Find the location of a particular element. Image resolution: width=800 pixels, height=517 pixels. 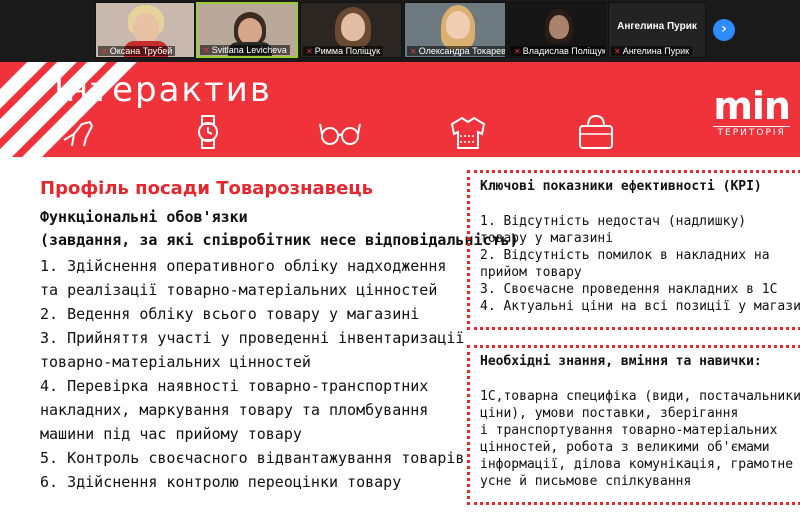

participant-tile: ✕ Владислав Поліщук is located at coordinates (557, 30).